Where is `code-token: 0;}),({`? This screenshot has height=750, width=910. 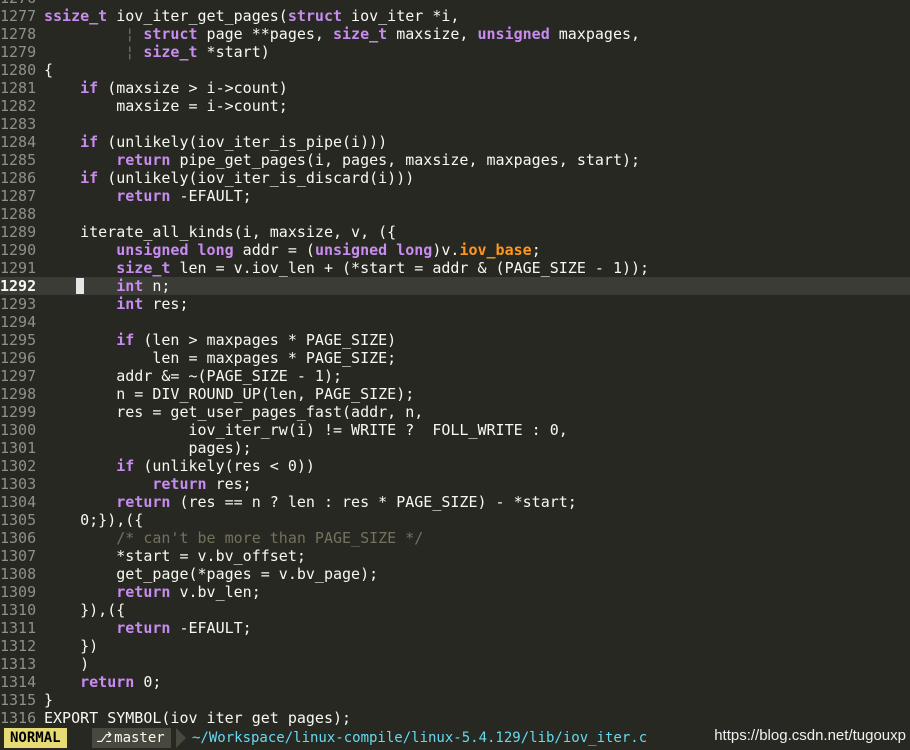 code-token: 0;}),({ is located at coordinates (94, 520).